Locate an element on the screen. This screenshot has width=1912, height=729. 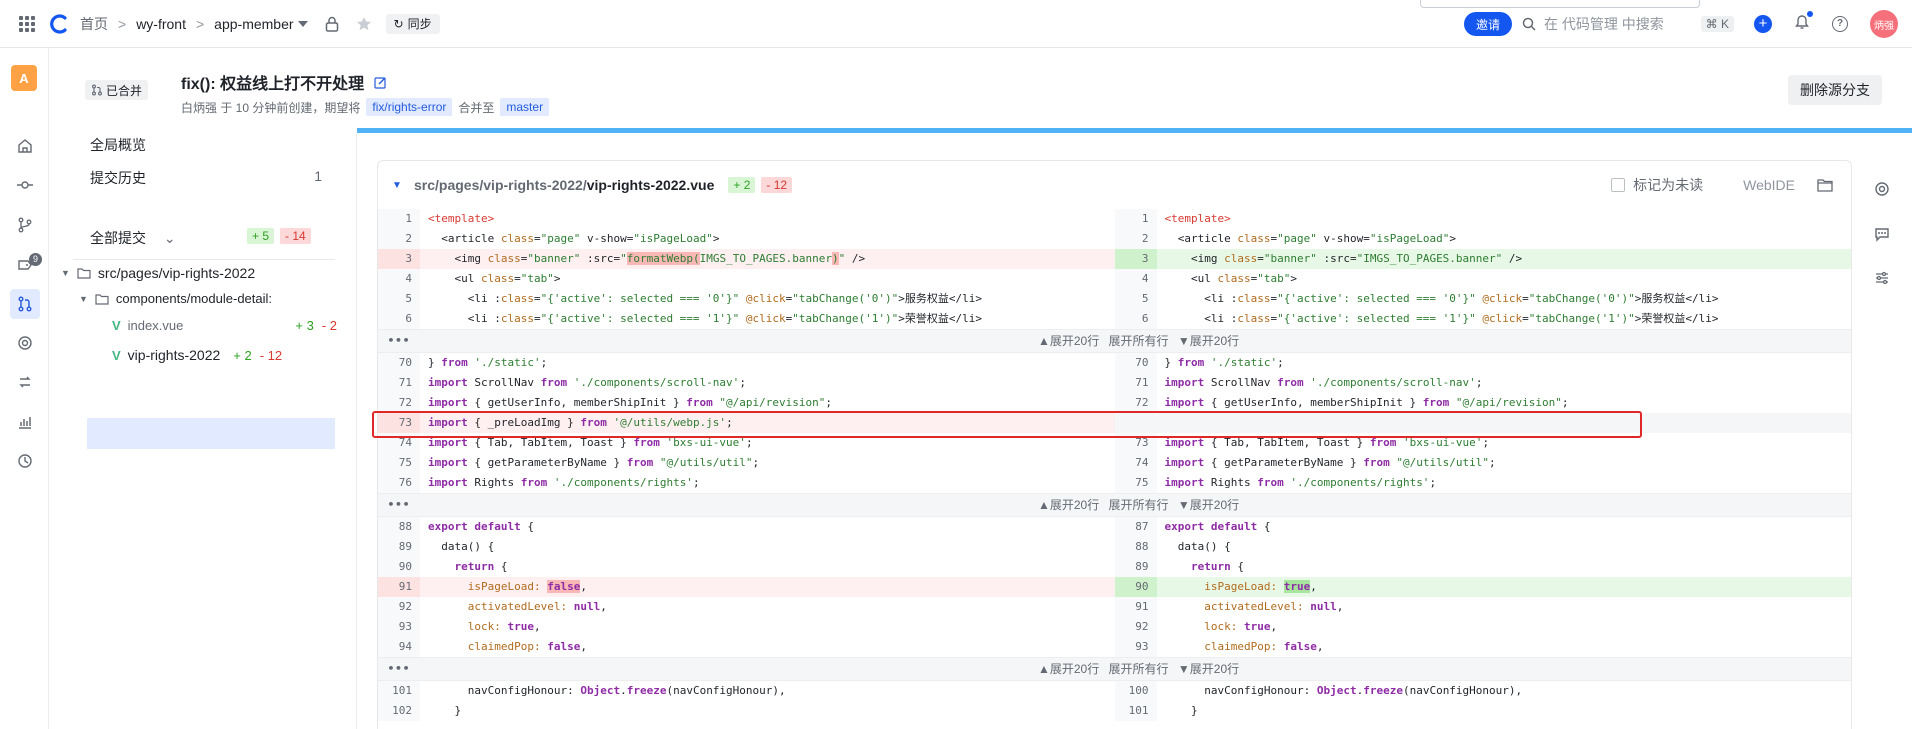
chart-icon is located at coordinates (25, 422).